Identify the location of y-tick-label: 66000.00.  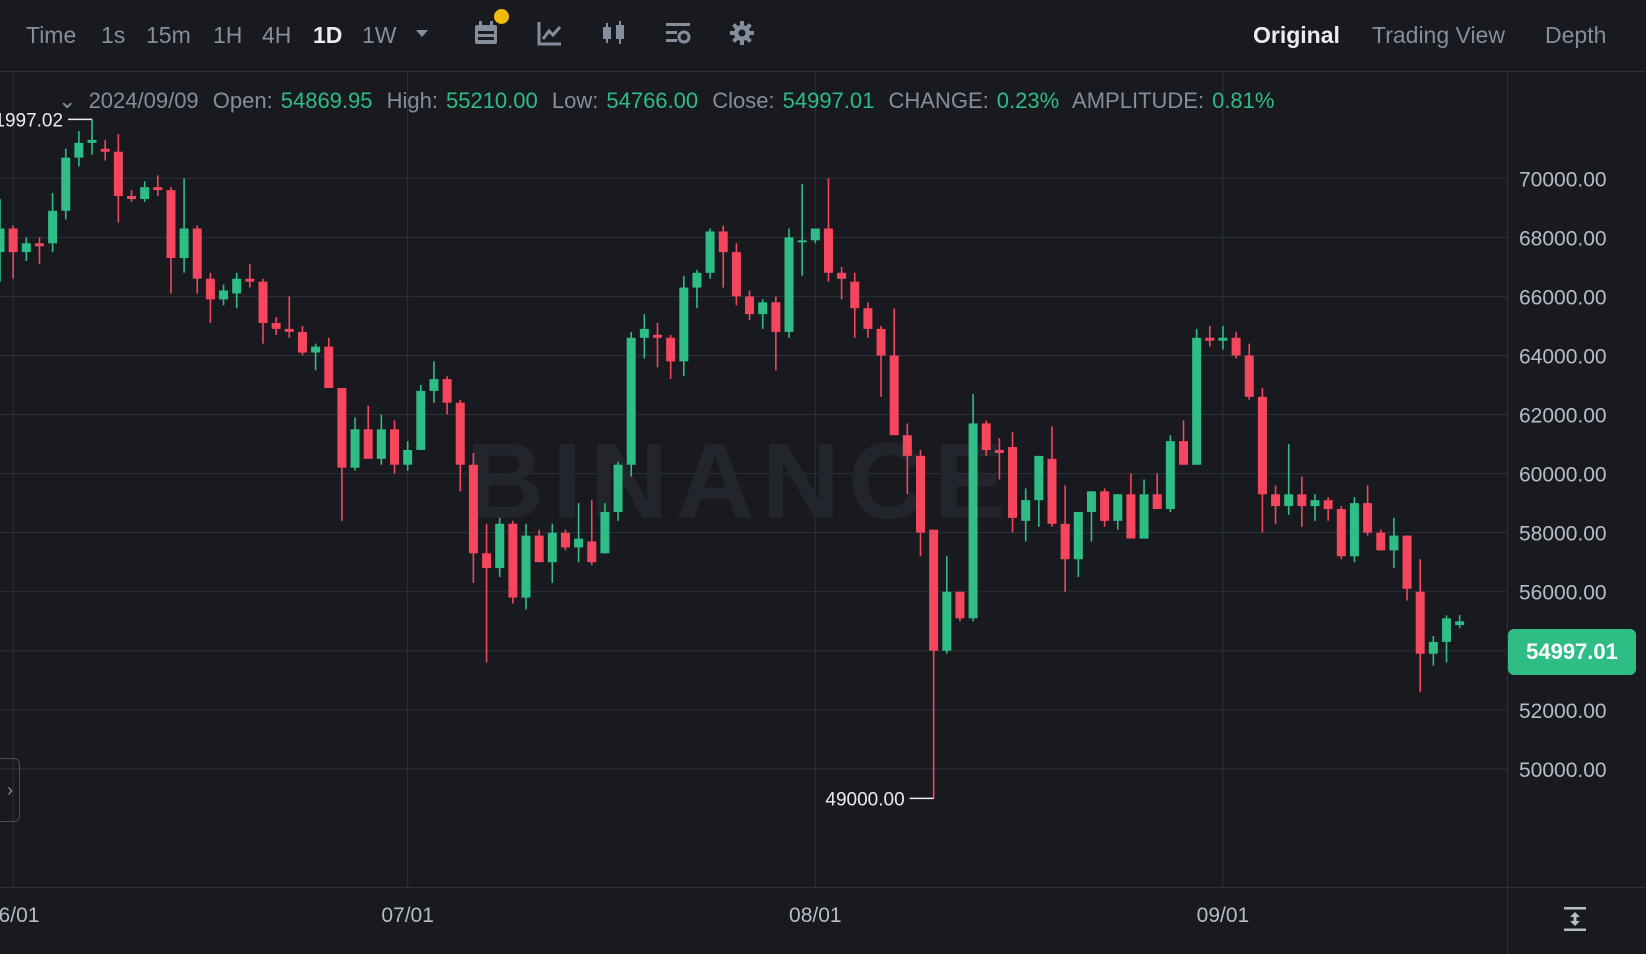
(1563, 297).